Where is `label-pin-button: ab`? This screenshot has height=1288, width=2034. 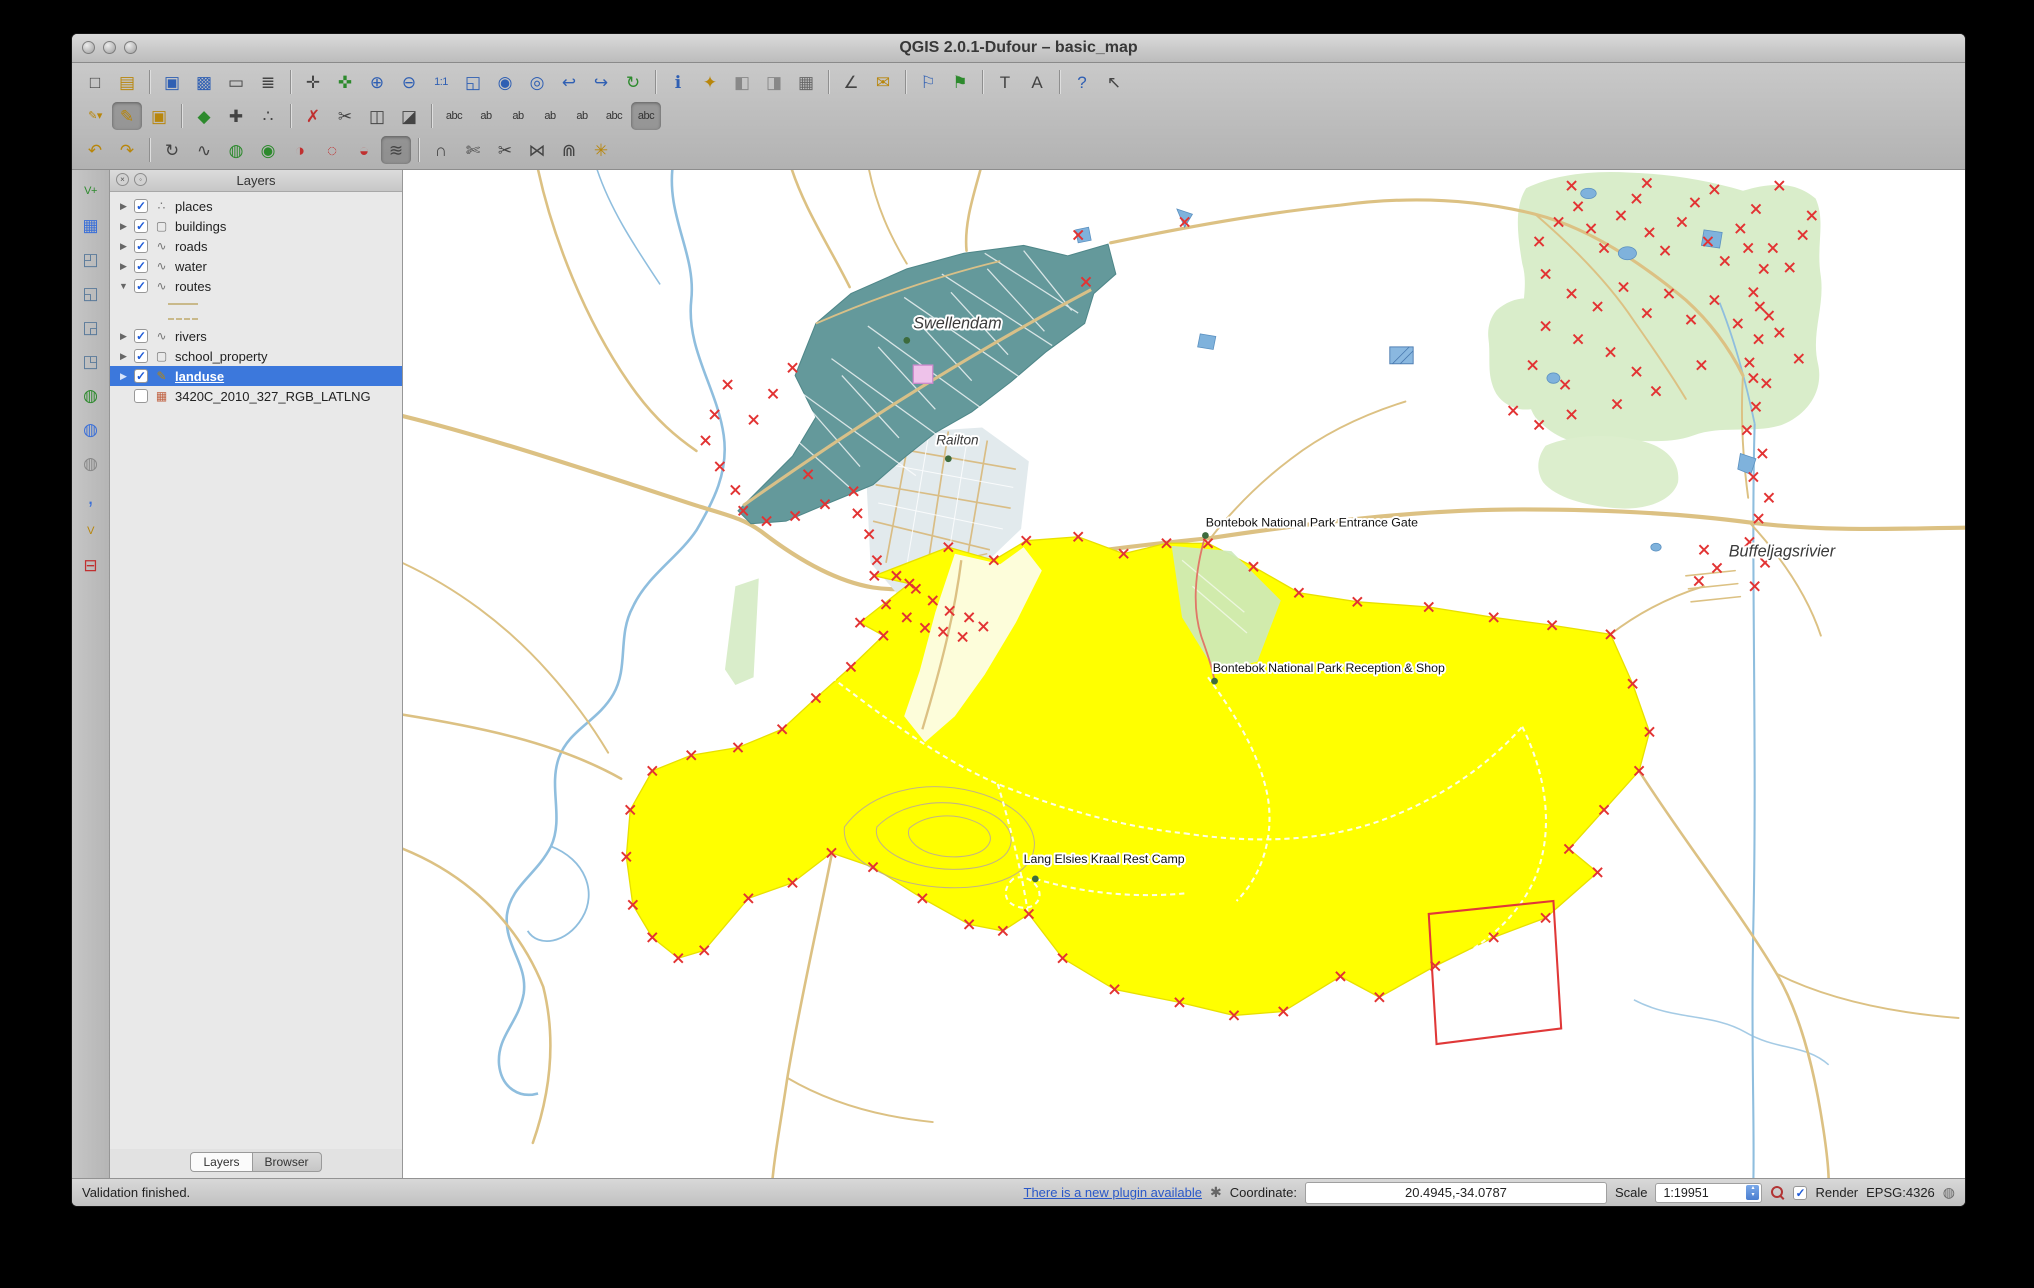 label-pin-button: ab is located at coordinates (550, 116).